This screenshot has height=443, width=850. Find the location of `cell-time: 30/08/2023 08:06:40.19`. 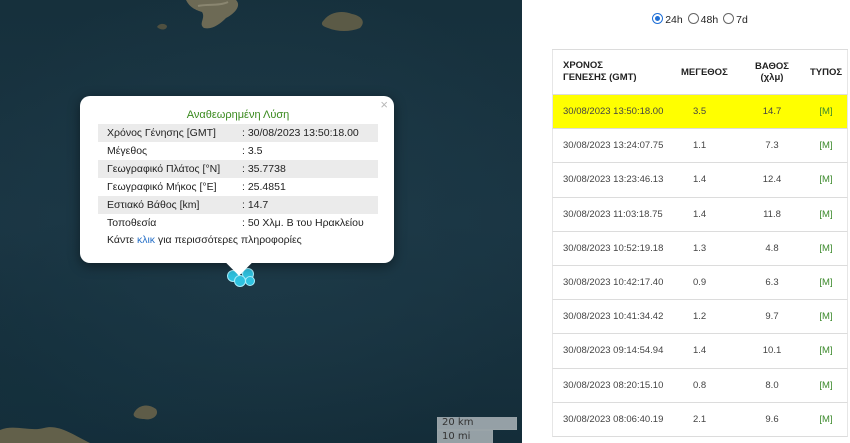

cell-time: 30/08/2023 08:06:40.19 is located at coordinates (613, 419).